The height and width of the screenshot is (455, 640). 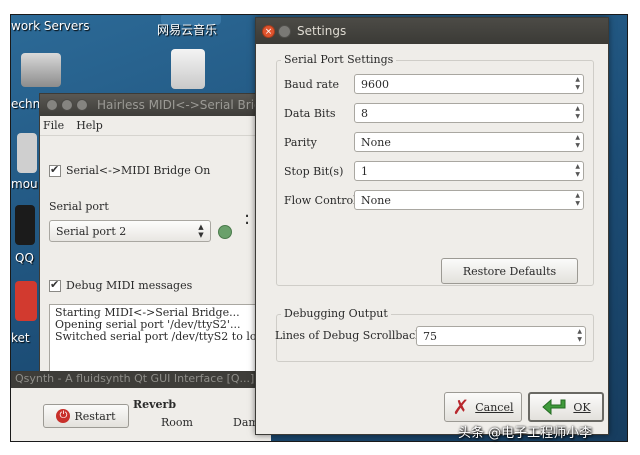 What do you see at coordinates (376, 142) in the screenshot?
I see `parity-value: None` at bounding box center [376, 142].